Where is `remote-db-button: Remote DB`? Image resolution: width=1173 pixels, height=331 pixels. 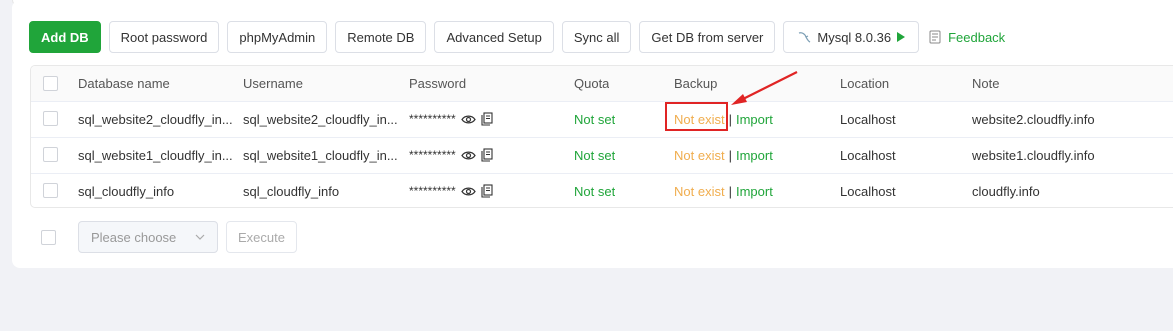
remote-db-button: Remote DB is located at coordinates (381, 37).